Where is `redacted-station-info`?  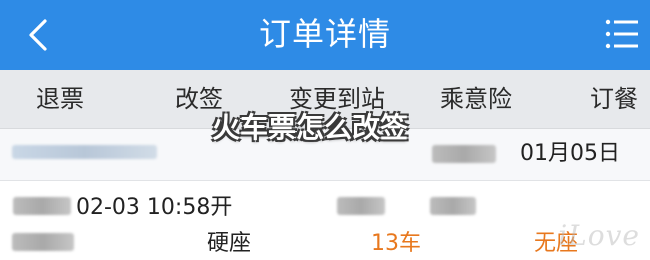 redacted-station-info is located at coordinates (361, 206).